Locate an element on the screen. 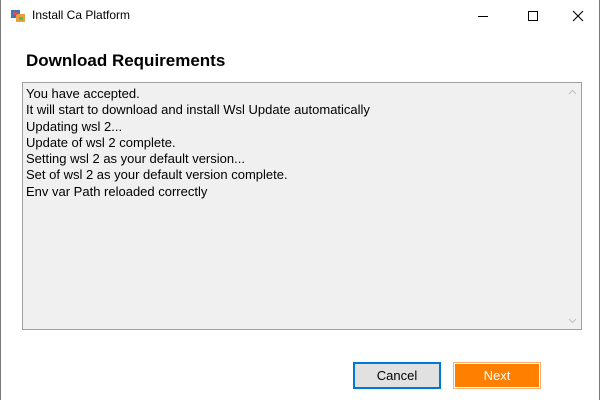 The height and width of the screenshot is (400, 600). scroll-down-button is located at coordinates (572, 320).